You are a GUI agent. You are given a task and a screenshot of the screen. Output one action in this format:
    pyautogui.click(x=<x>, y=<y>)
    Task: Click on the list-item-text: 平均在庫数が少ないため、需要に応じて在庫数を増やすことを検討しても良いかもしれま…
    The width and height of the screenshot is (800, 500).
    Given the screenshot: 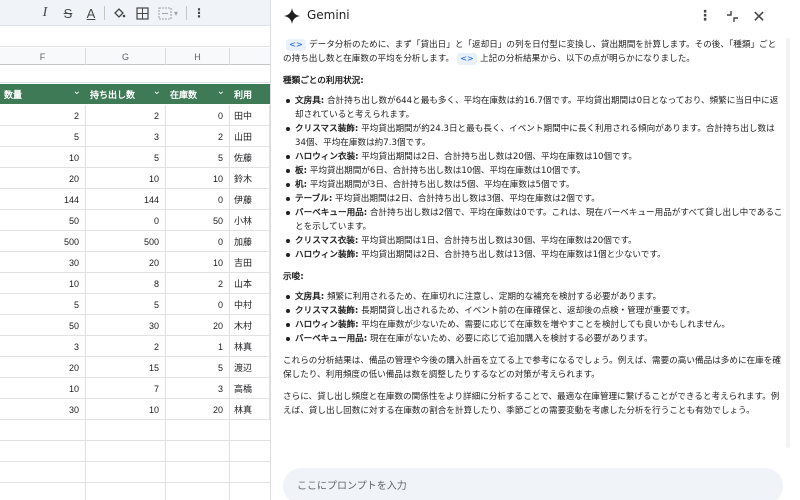 What is the action you would take?
    pyautogui.click(x=544, y=325)
    